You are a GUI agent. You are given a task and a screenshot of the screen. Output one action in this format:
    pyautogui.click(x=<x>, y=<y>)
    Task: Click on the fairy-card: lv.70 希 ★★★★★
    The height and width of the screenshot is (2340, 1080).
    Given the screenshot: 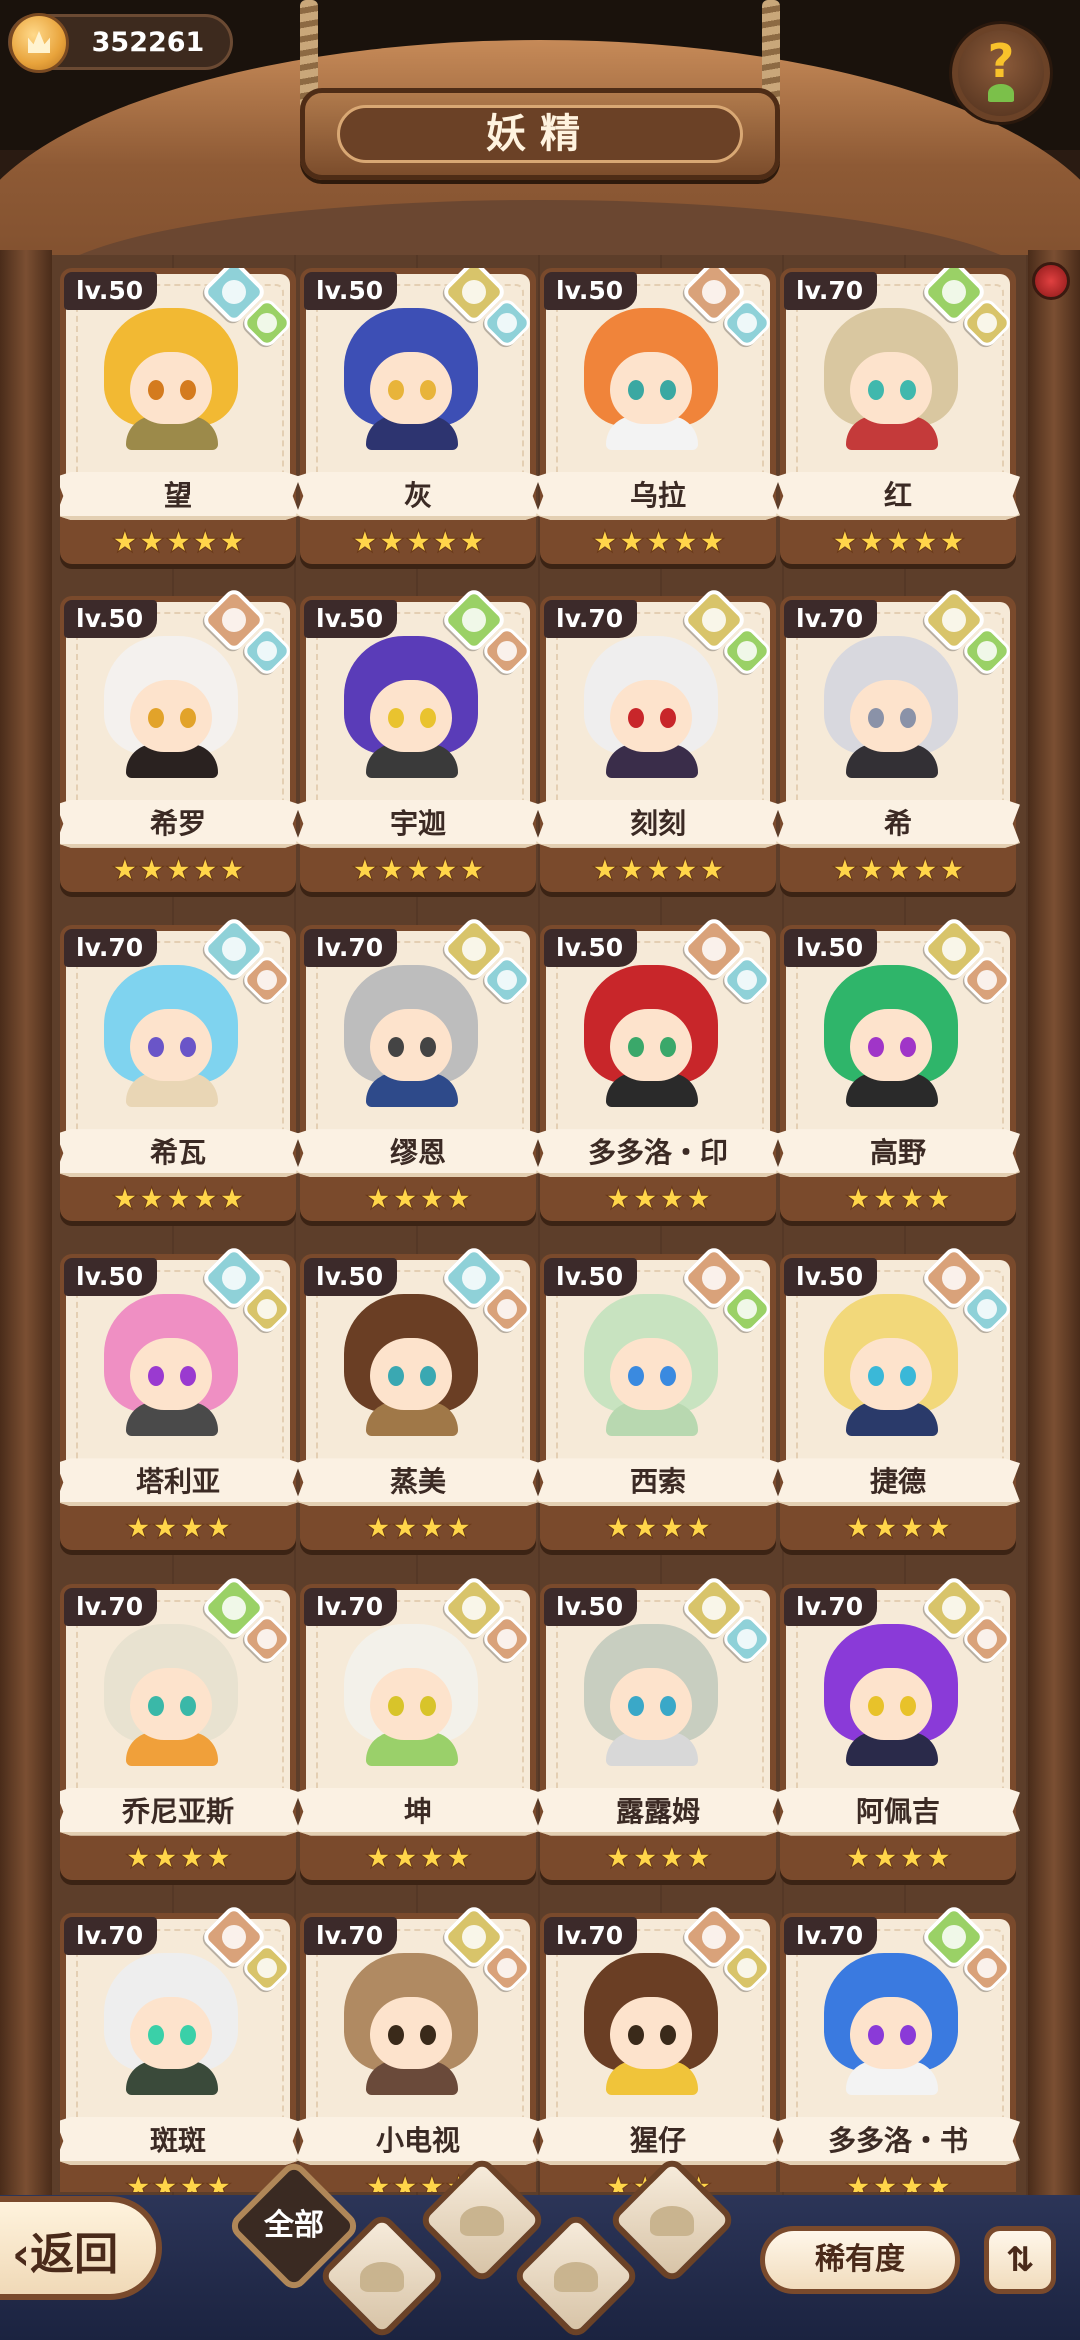 What is the action you would take?
    pyautogui.click(x=898, y=740)
    